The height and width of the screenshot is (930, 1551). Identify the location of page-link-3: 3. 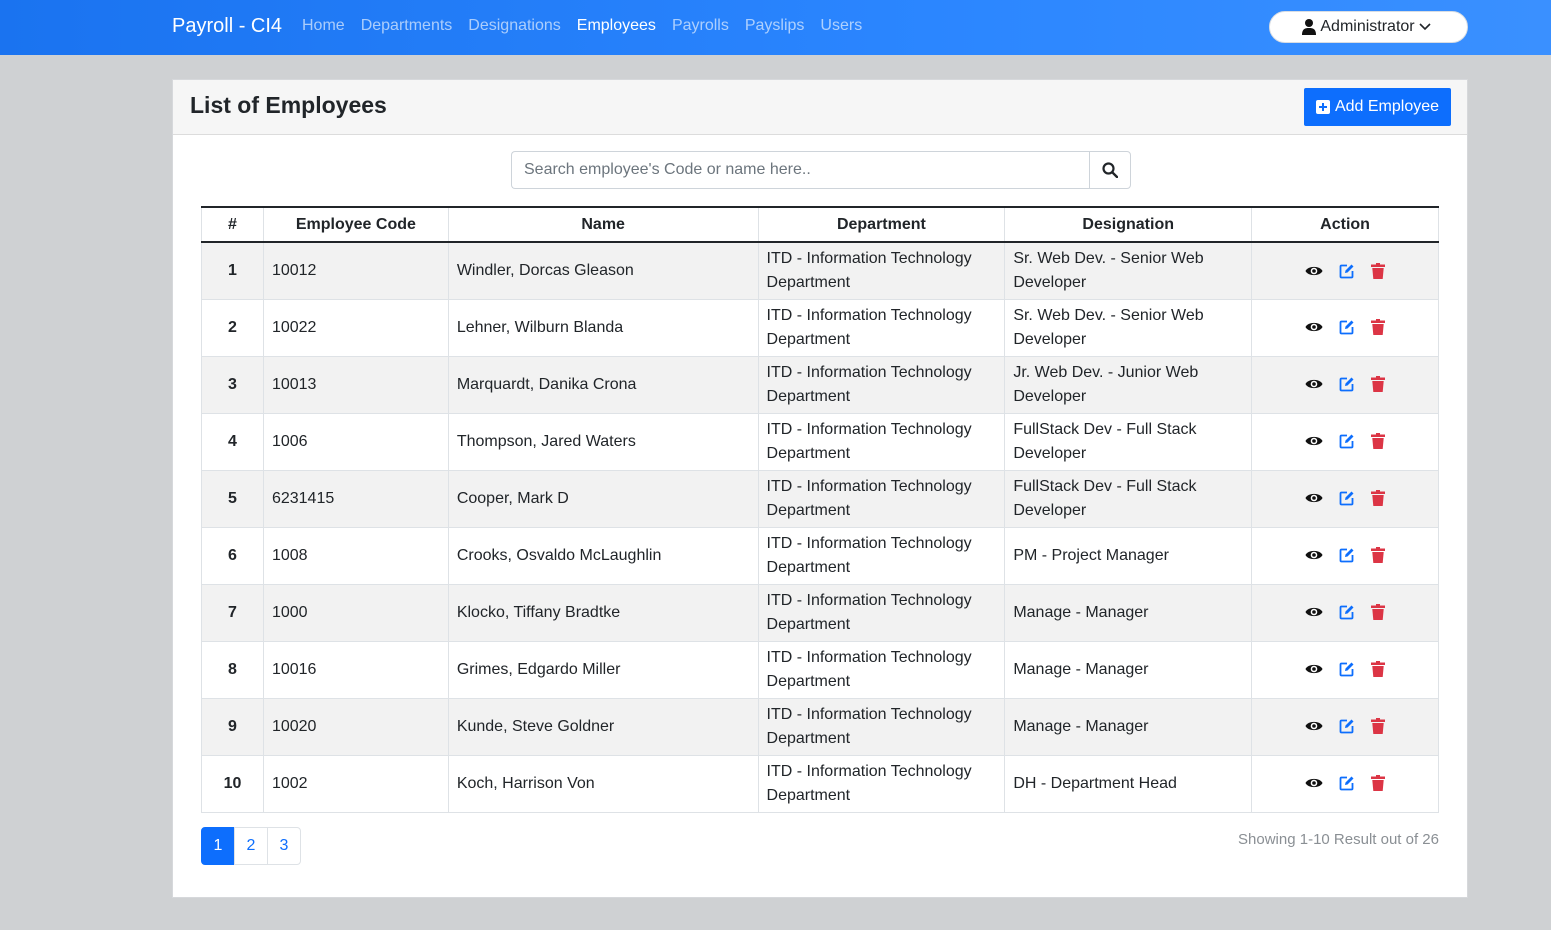
(284, 846).